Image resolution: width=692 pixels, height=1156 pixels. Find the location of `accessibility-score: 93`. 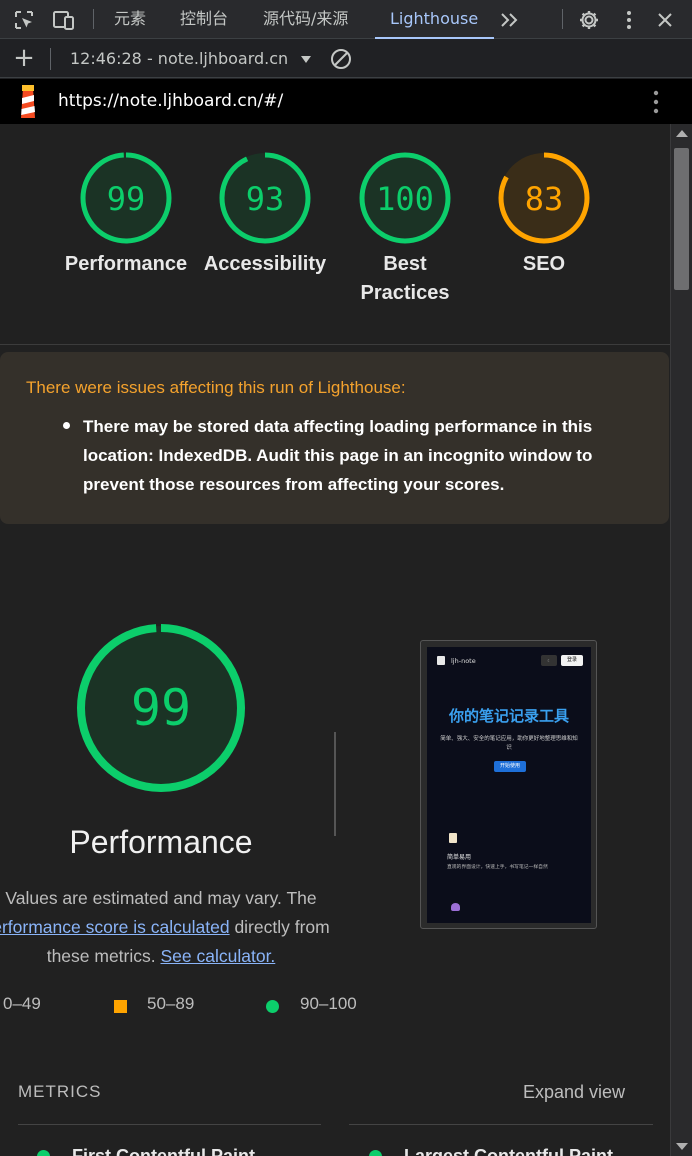

accessibility-score: 93 is located at coordinates (265, 199).